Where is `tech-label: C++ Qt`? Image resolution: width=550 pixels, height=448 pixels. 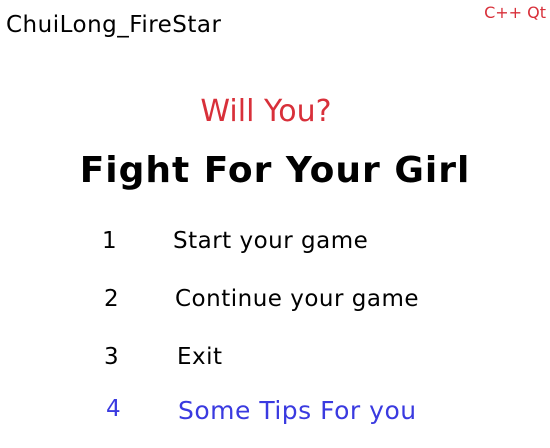 tech-label: C++ Qt is located at coordinates (515, 12).